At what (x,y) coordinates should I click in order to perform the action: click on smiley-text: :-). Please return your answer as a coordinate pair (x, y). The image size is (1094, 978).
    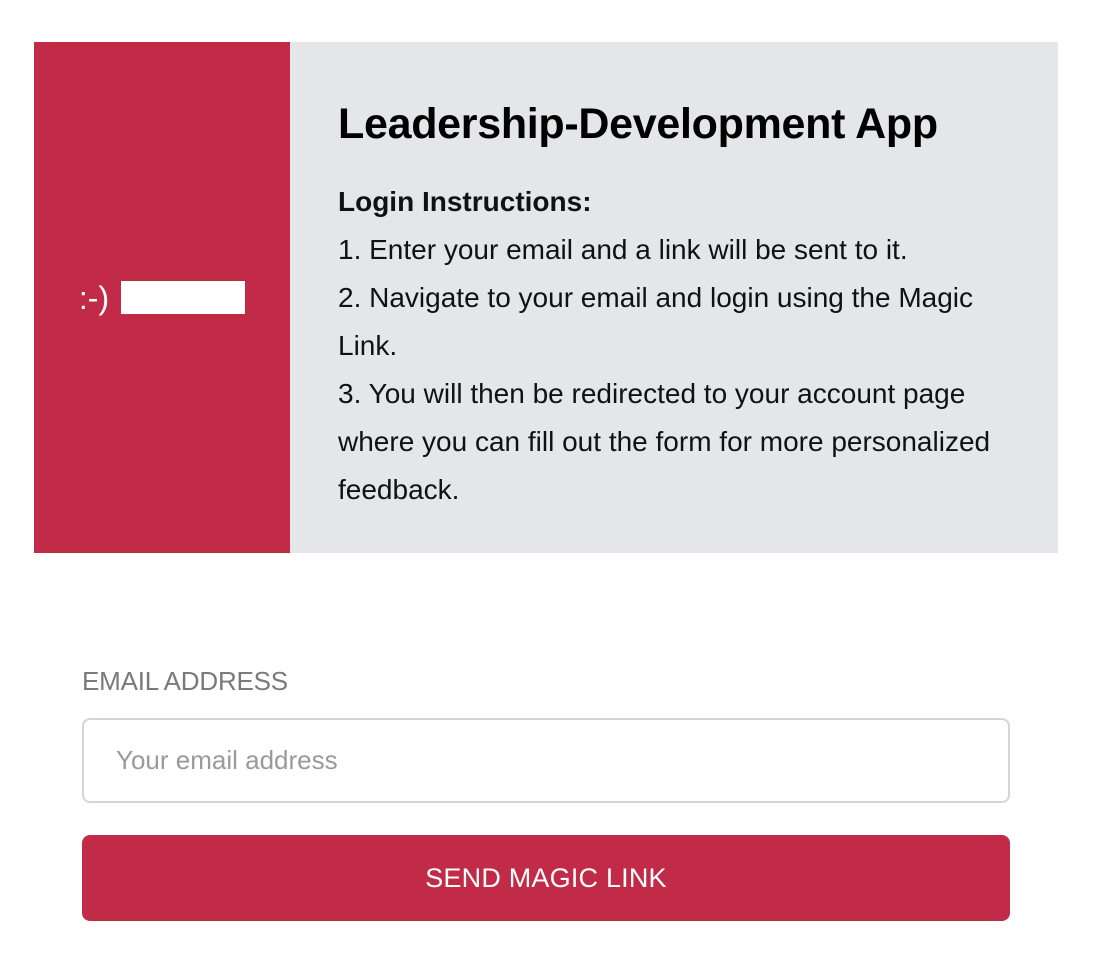
    Looking at the image, I should click on (94, 297).